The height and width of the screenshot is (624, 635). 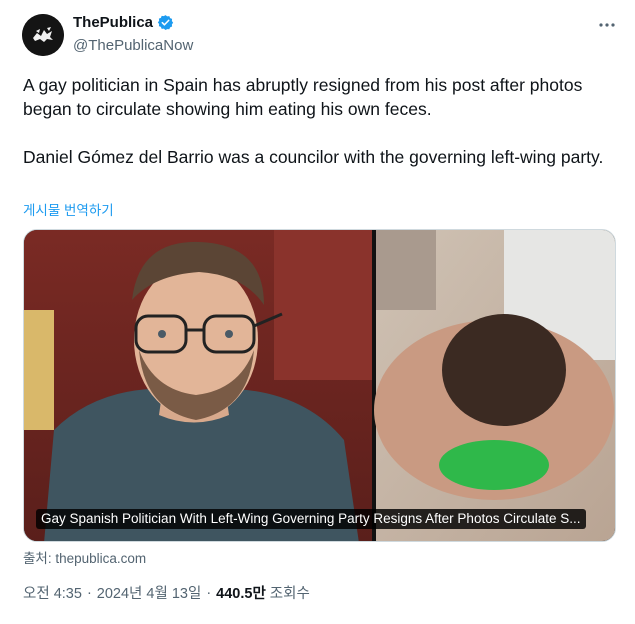 What do you see at coordinates (68, 209) in the screenshot?
I see `translate-post-link: 게시물 번역하기` at bounding box center [68, 209].